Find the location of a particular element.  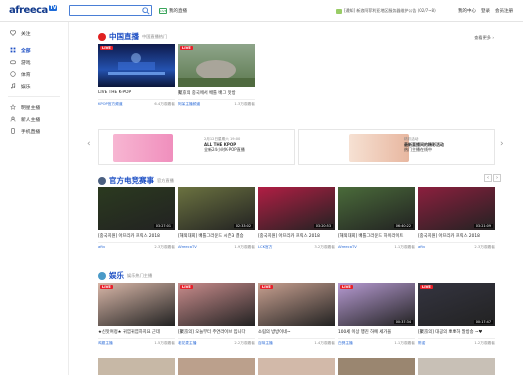

live-icon: LIVE is located at coordinates (163, 10).